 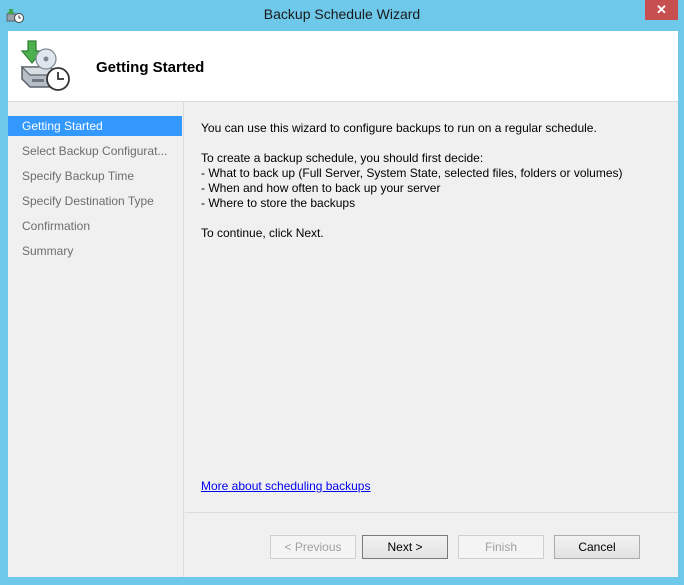 I want to click on nav-step-getting-started: Getting Started, so click(x=95, y=126).